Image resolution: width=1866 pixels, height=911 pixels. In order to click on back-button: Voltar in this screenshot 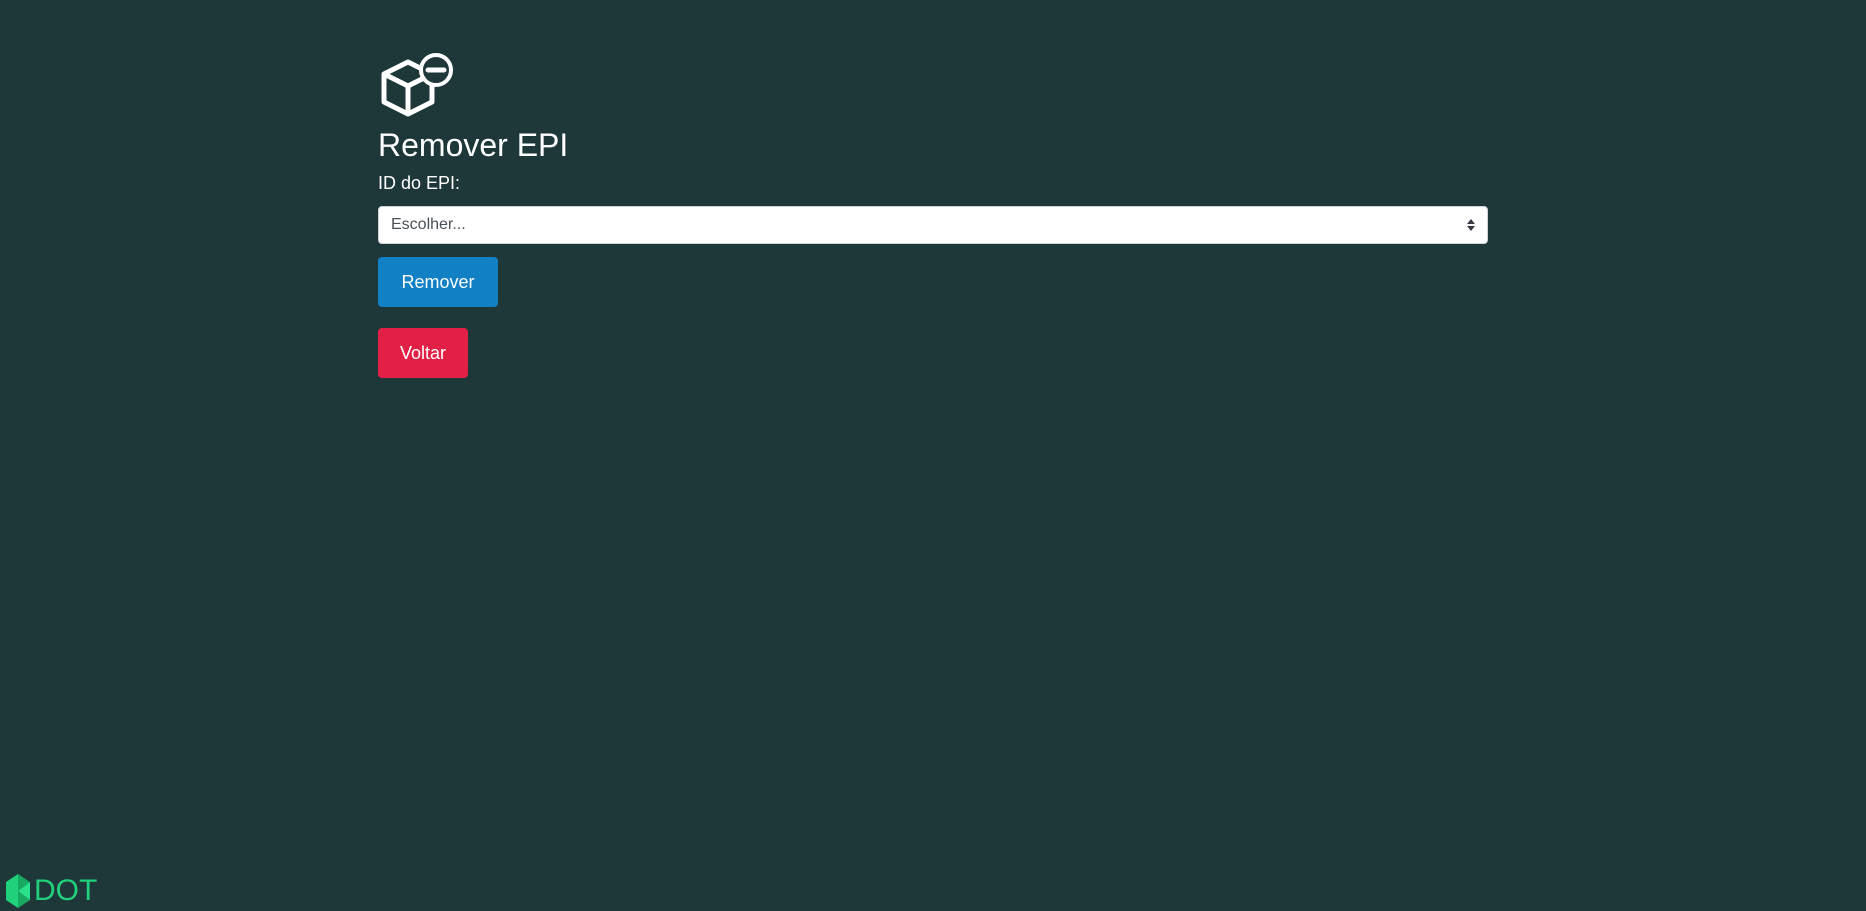, I will do `click(423, 353)`.